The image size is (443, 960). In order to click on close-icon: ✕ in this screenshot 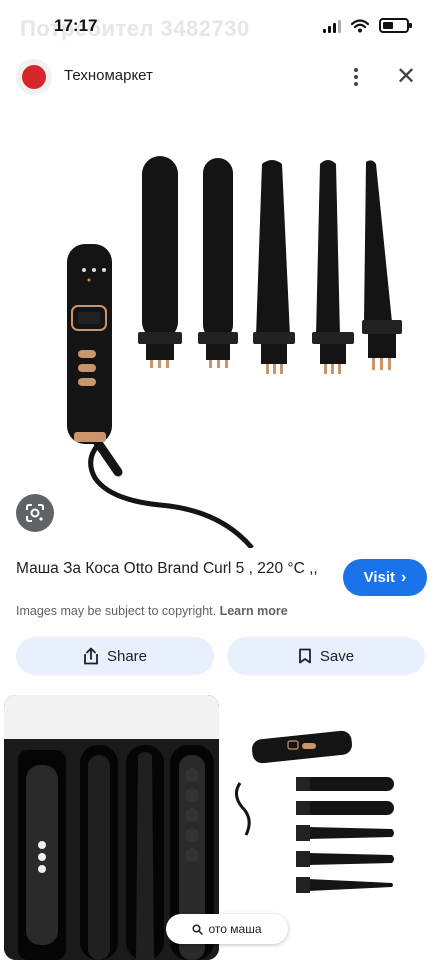, I will do `click(406, 76)`.